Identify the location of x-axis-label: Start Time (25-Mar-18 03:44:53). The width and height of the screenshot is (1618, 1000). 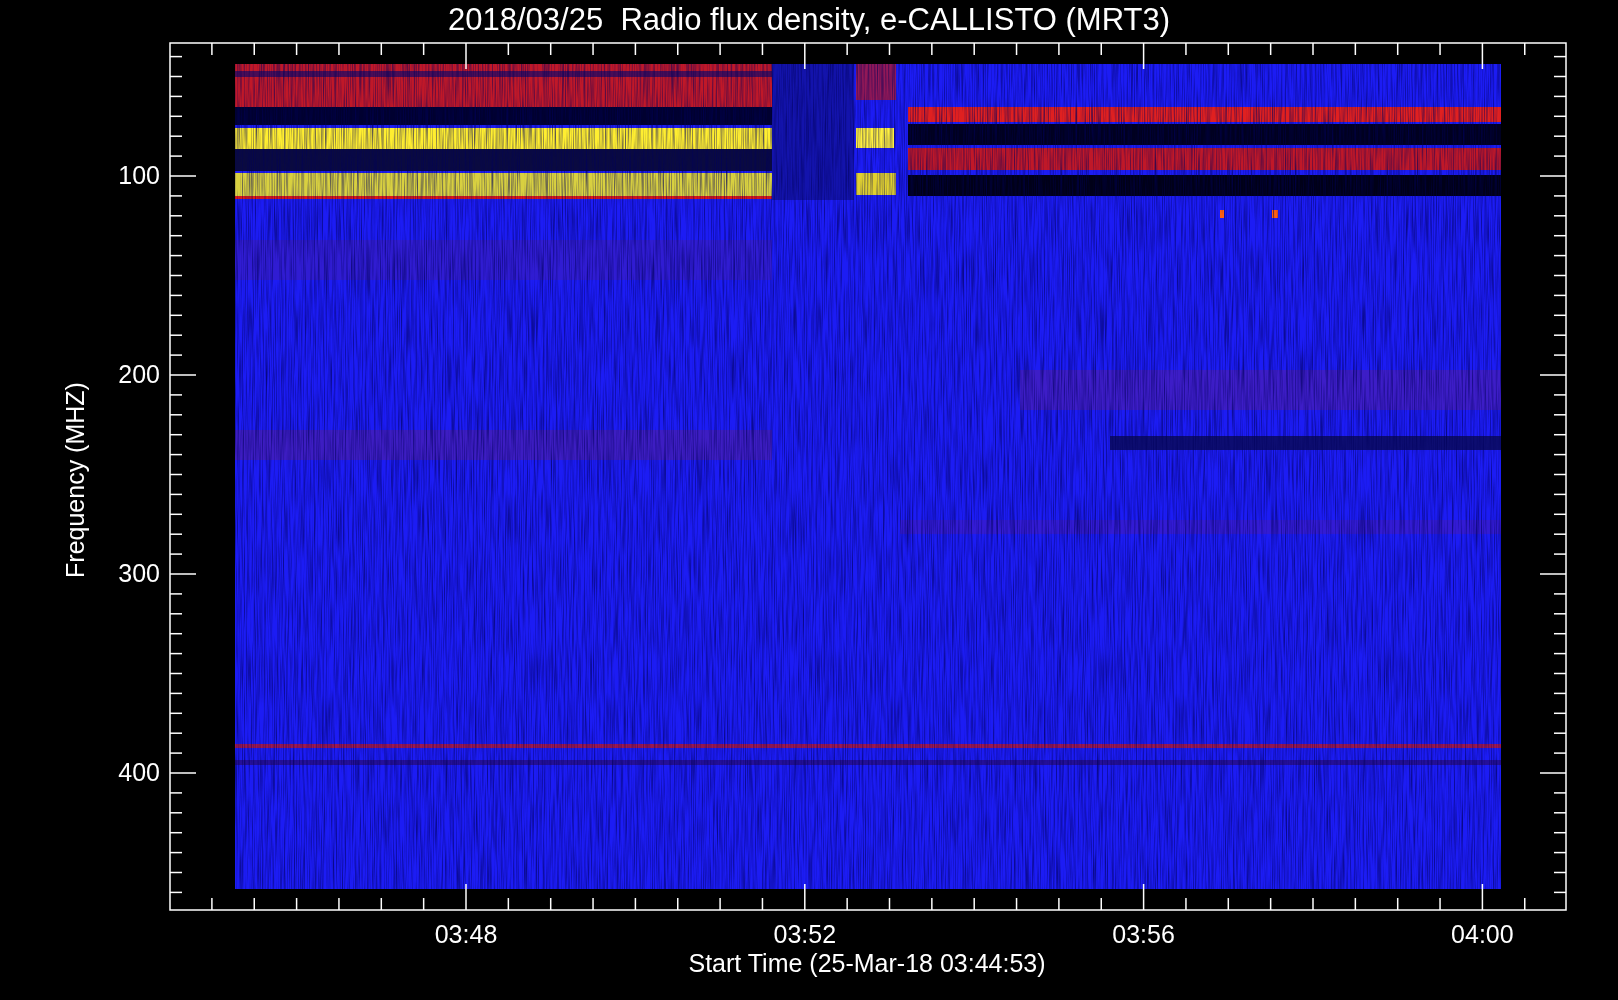
(867, 963).